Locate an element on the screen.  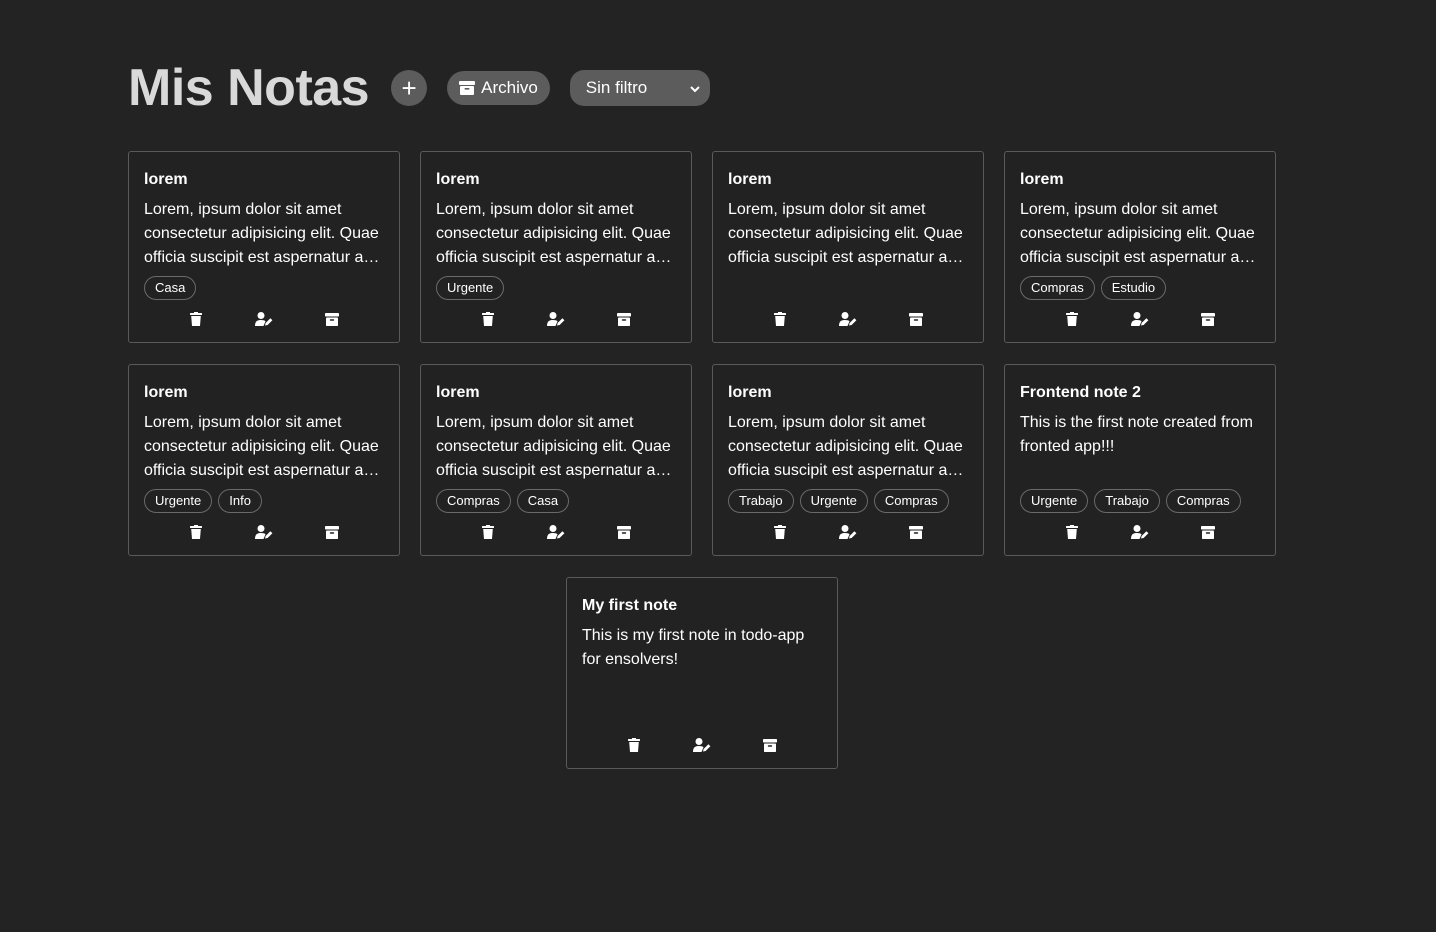
filter-select: Sin filtro is located at coordinates (639, 88).